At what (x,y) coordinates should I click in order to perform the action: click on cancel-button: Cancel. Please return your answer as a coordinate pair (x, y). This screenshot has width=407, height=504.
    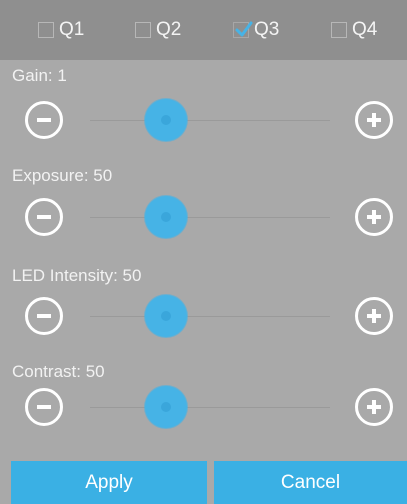
    Looking at the image, I should click on (310, 482).